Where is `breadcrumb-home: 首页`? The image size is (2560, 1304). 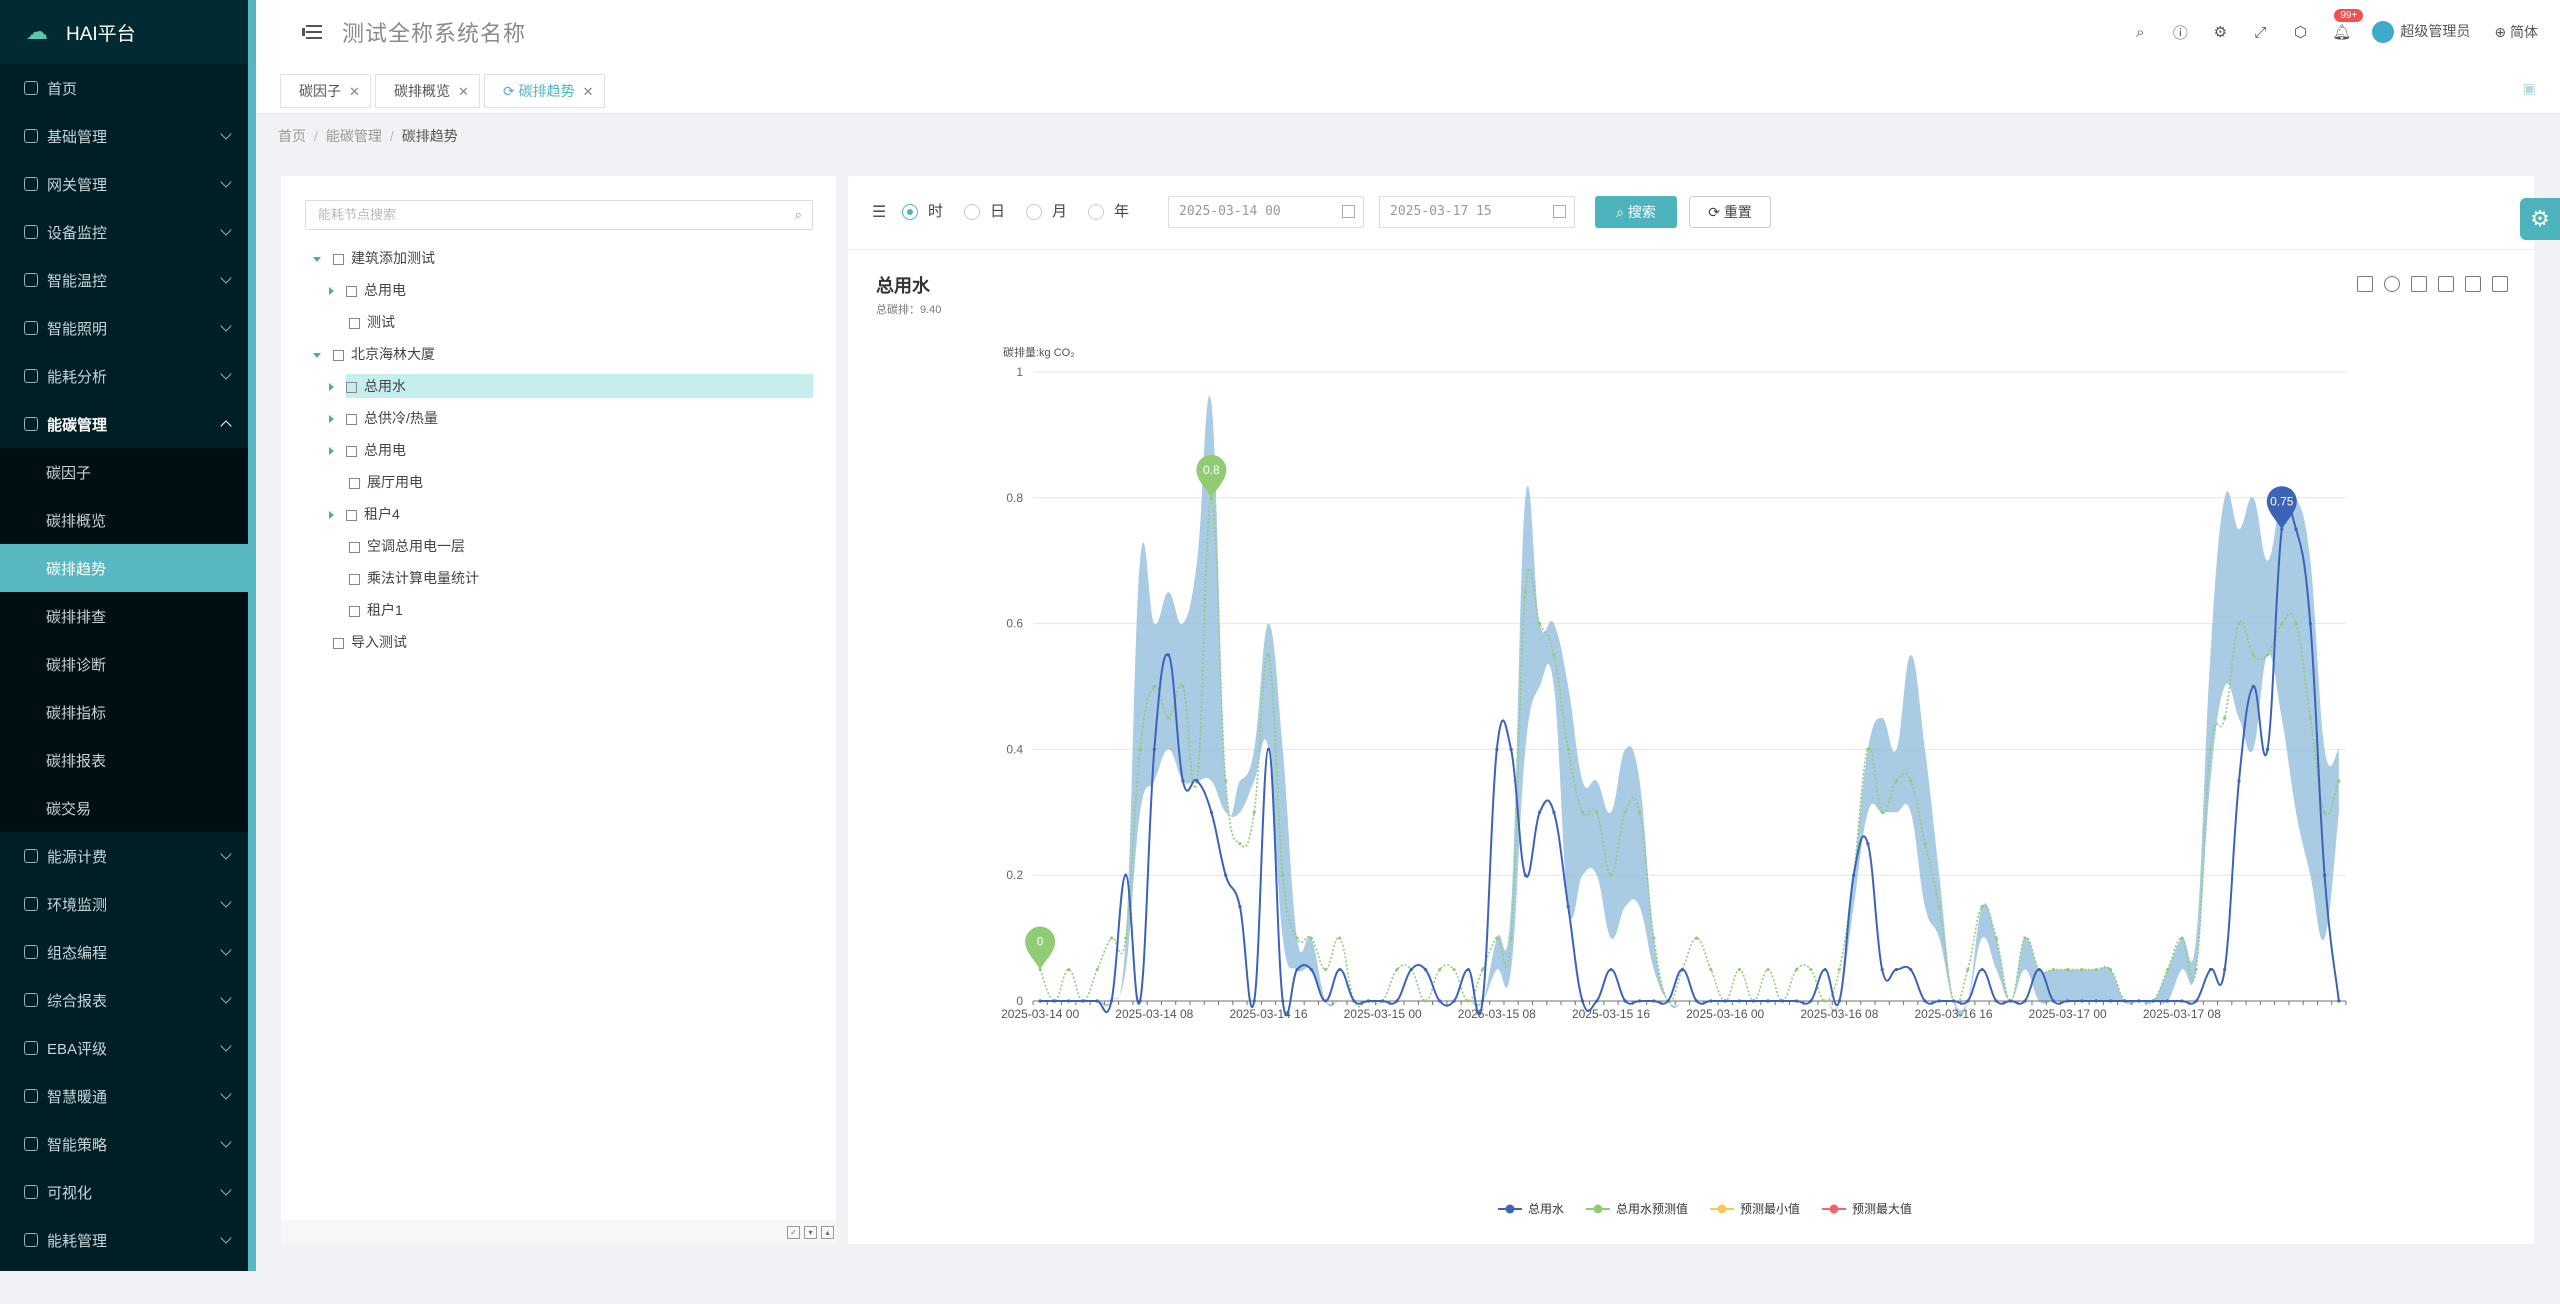
breadcrumb-home: 首页 is located at coordinates (292, 136).